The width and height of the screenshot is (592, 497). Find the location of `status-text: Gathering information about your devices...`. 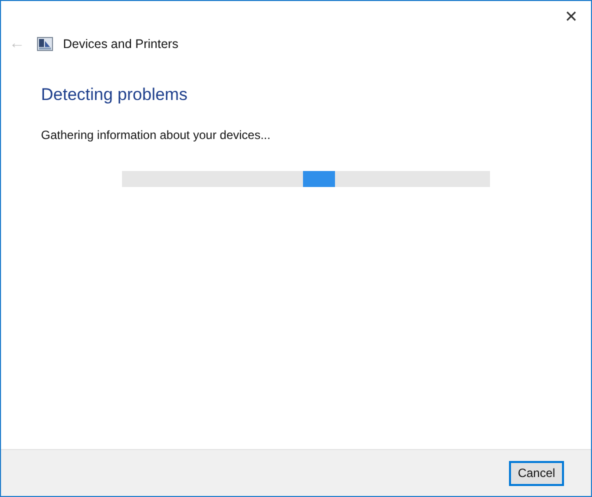

status-text: Gathering information about your devices... is located at coordinates (156, 135).